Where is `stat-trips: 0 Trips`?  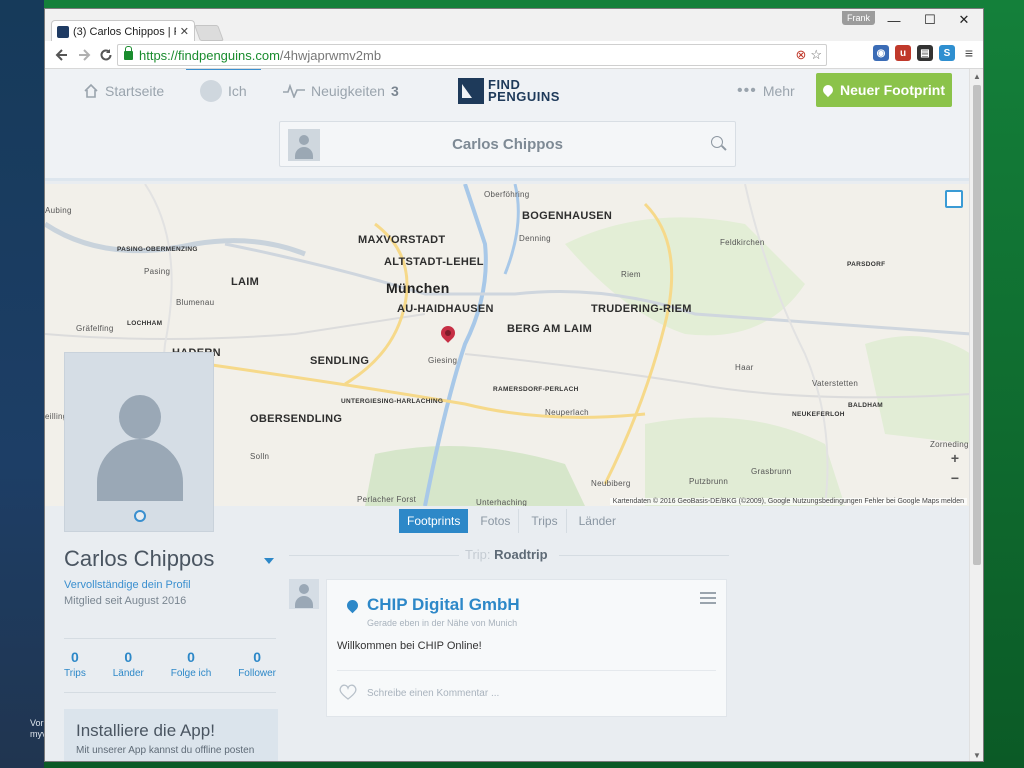 stat-trips: 0 Trips is located at coordinates (75, 664).